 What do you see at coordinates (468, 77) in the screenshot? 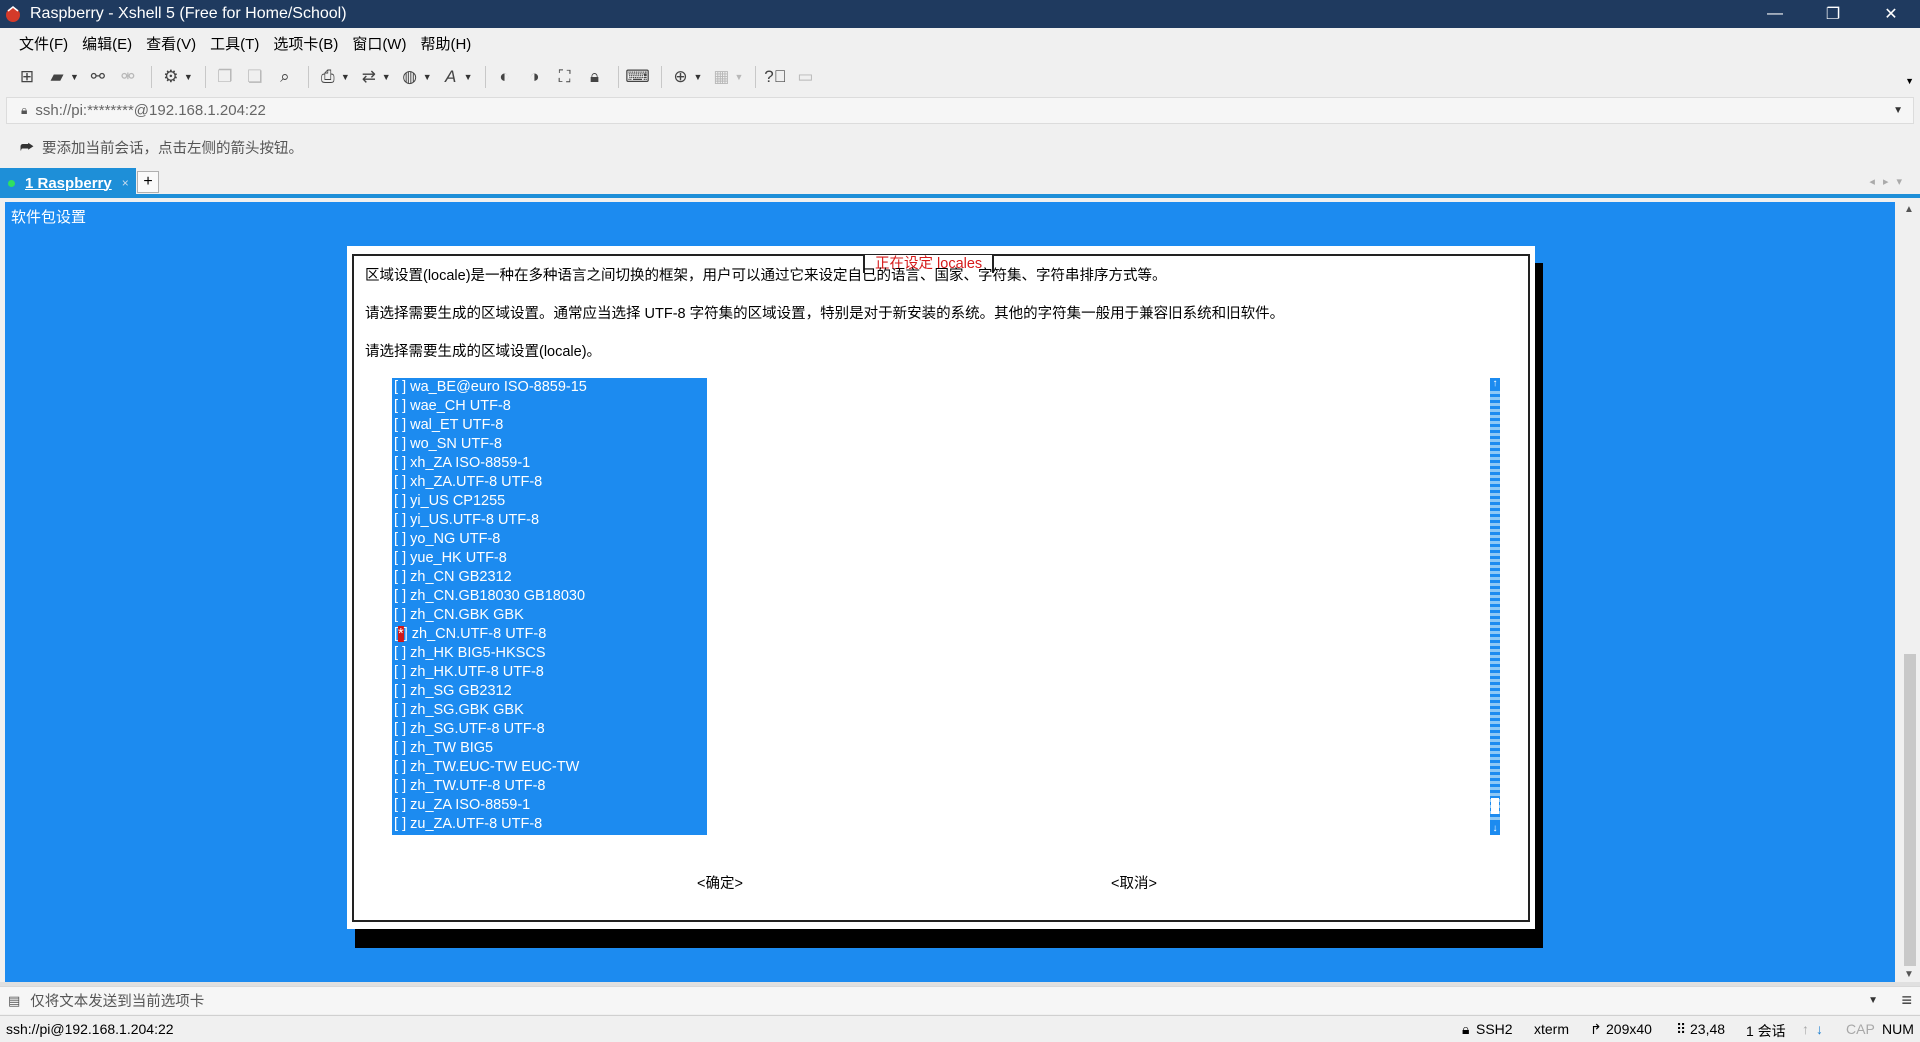
I see `font-dropdown-icon: ▼` at bounding box center [468, 77].